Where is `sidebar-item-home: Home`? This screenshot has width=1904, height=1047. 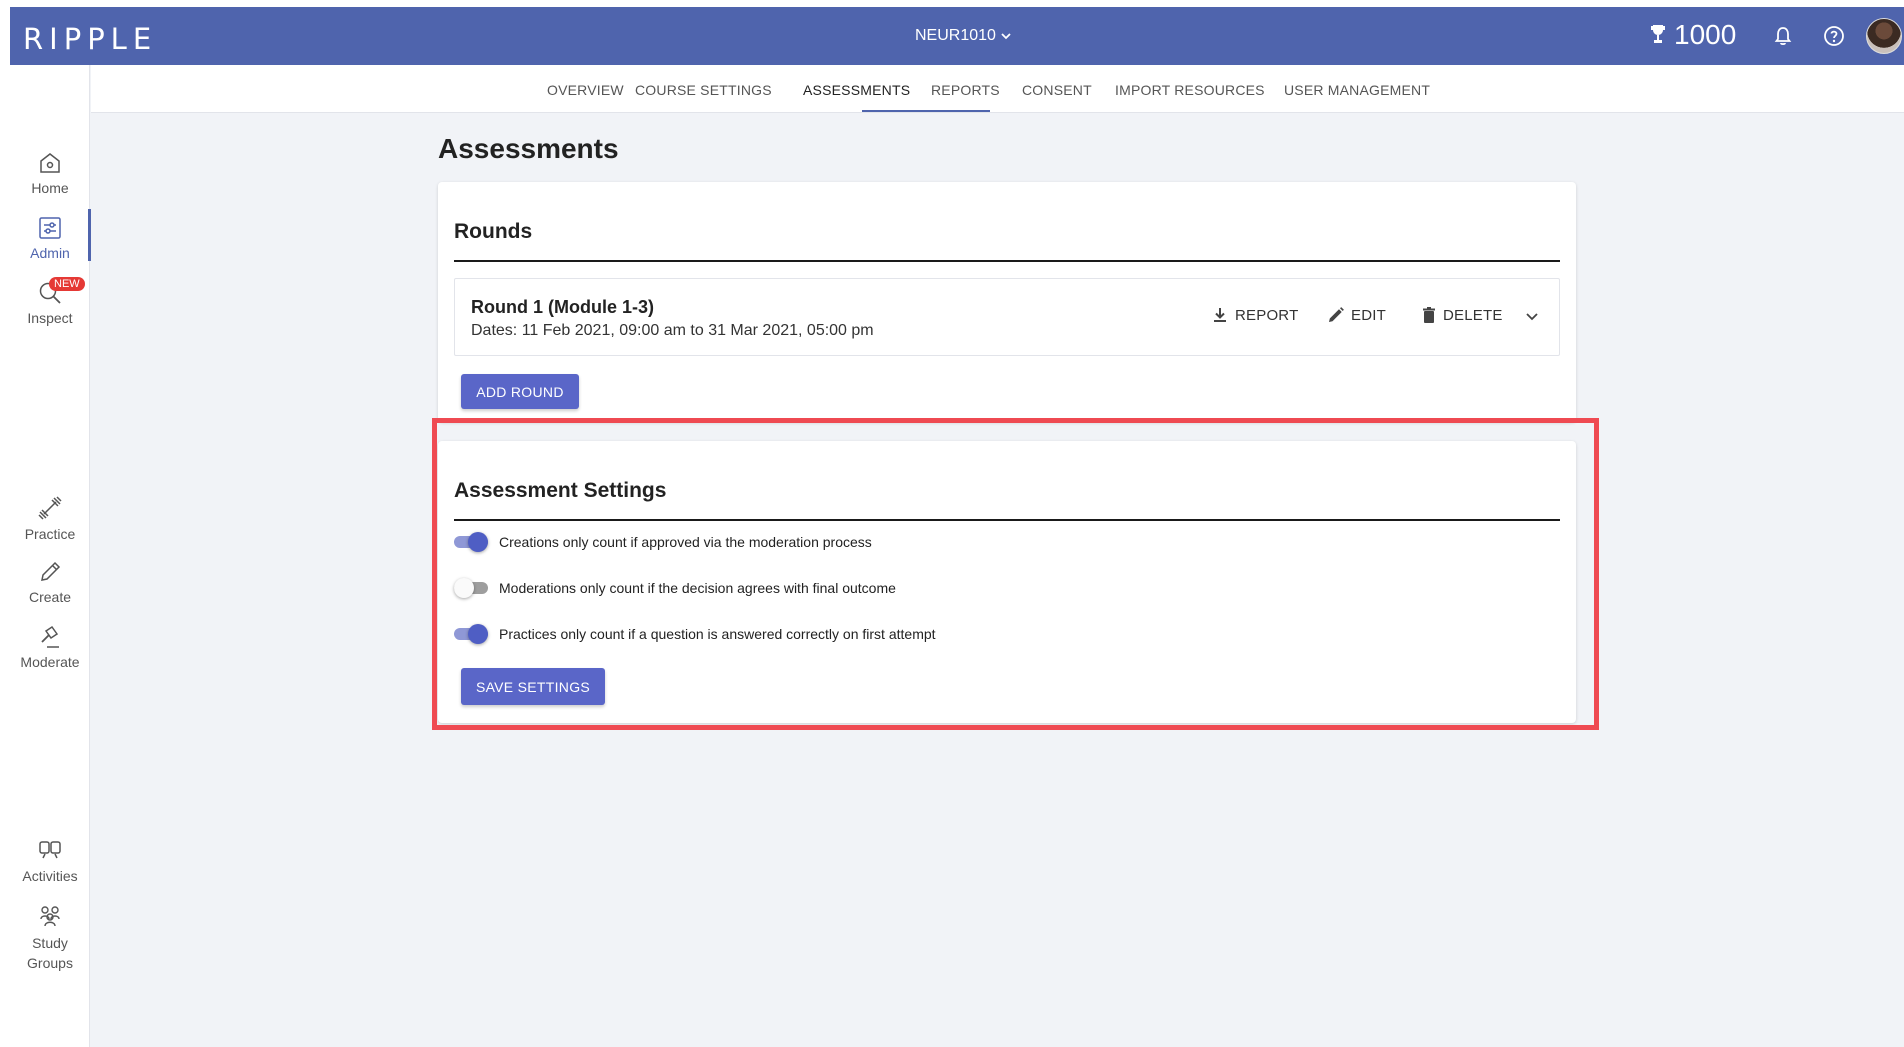 sidebar-item-home: Home is located at coordinates (50, 173).